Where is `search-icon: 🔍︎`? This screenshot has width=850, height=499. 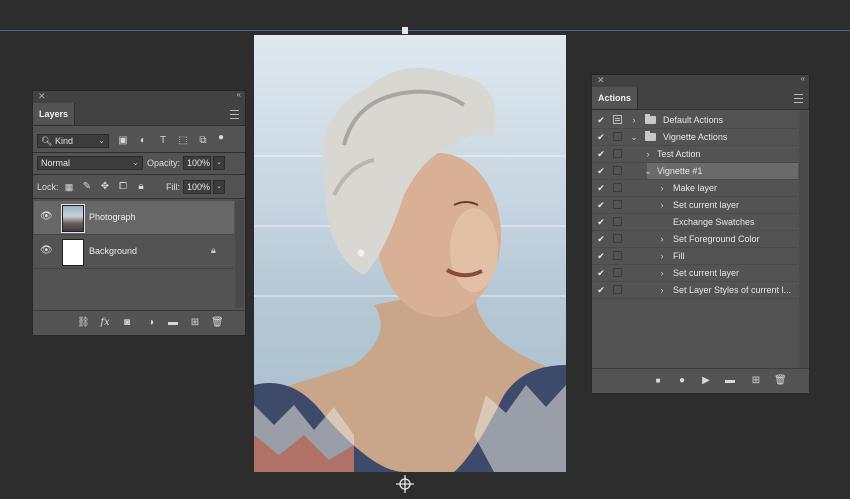 search-icon: 🔍︎ is located at coordinates (47, 141).